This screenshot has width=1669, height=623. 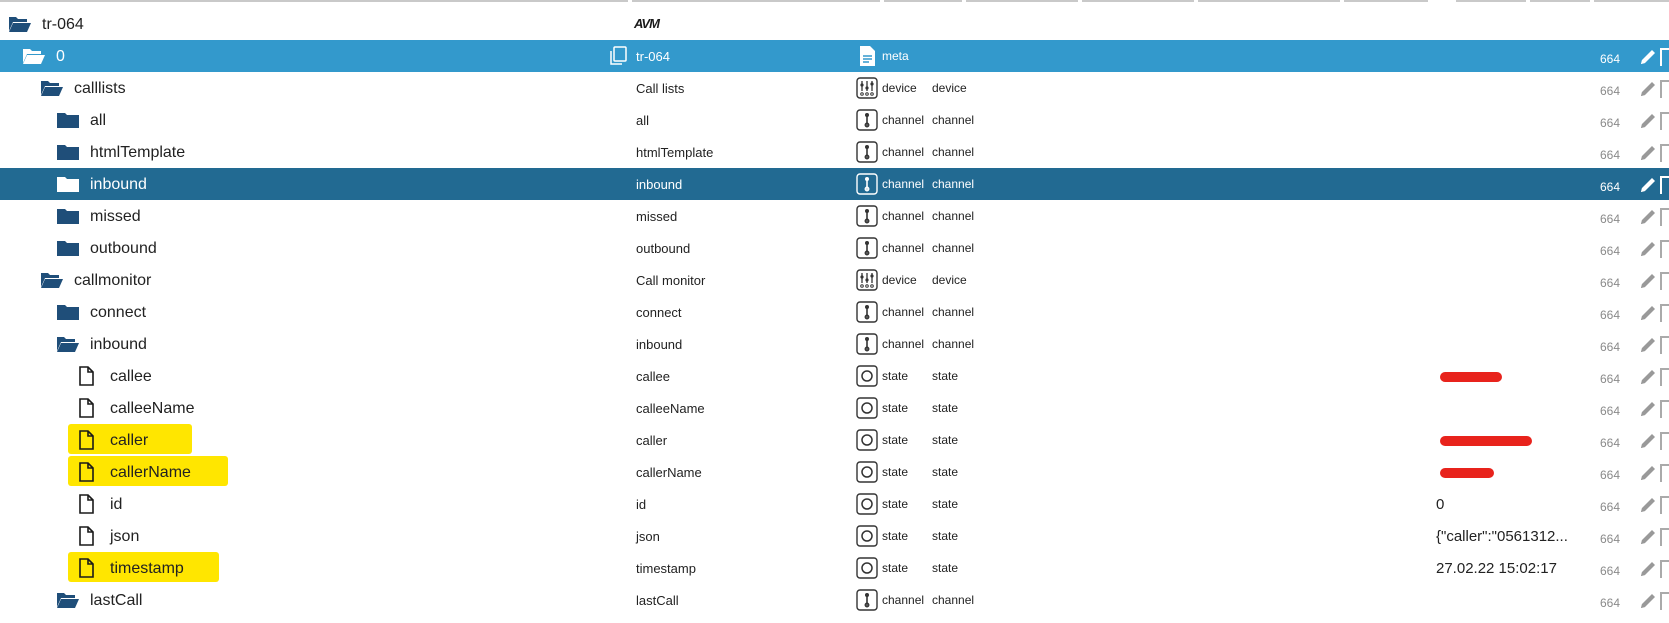 What do you see at coordinates (98, 120) in the screenshot?
I see `tree-item-label: all` at bounding box center [98, 120].